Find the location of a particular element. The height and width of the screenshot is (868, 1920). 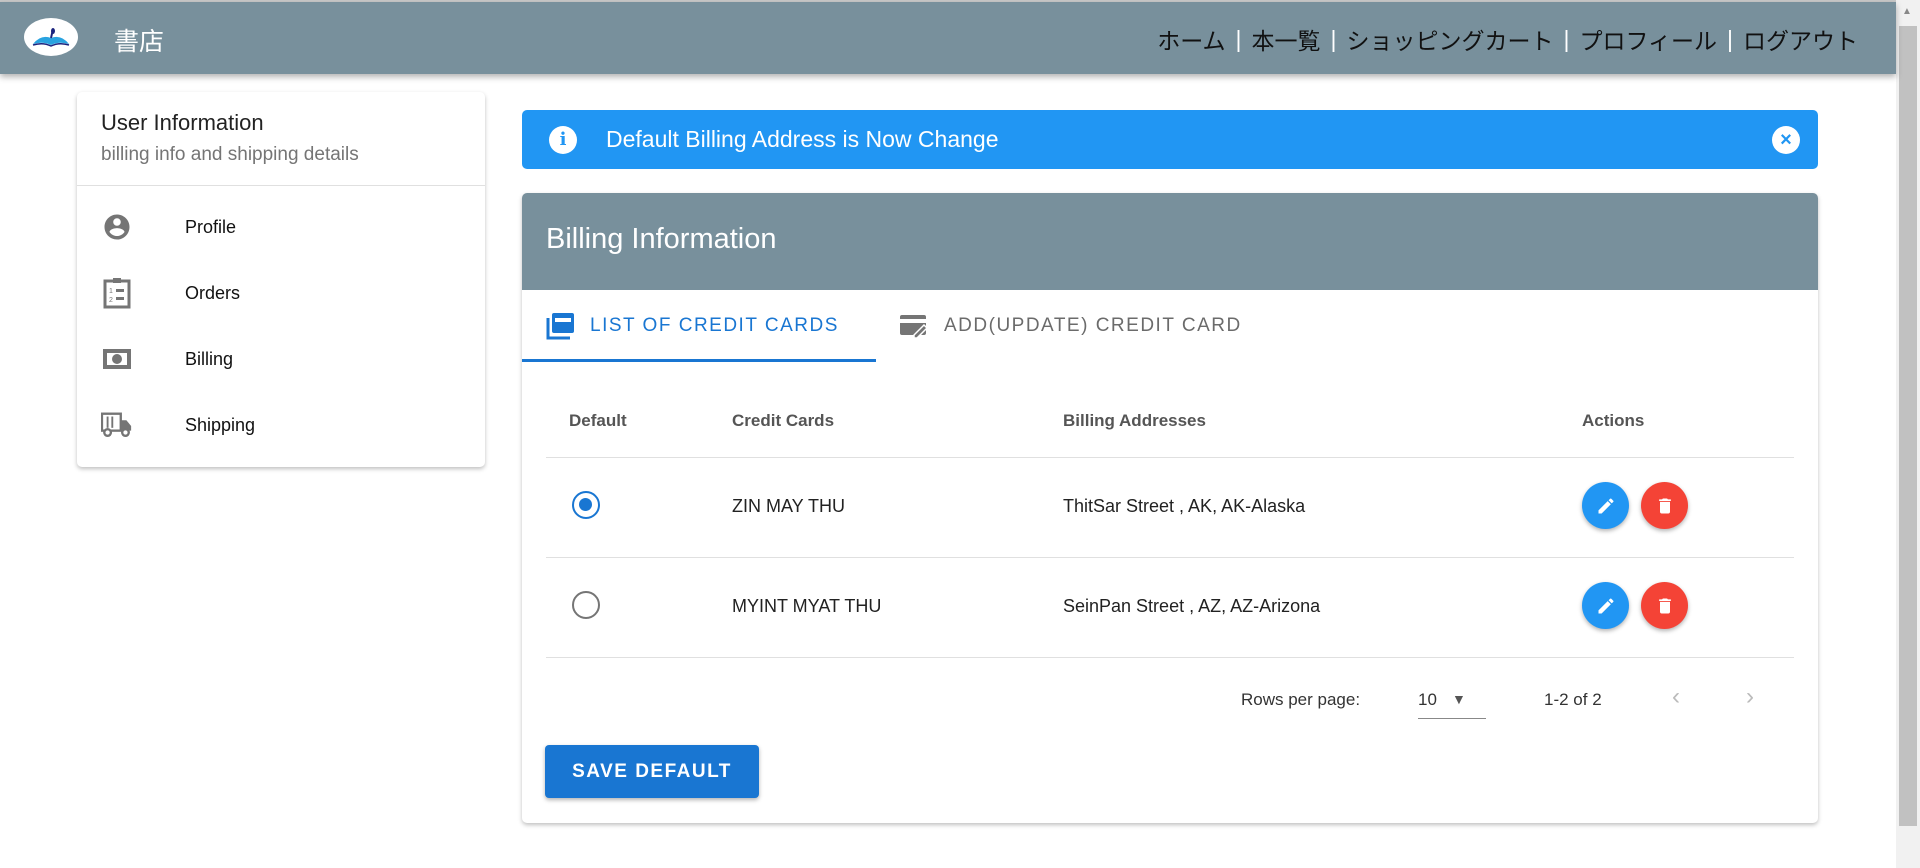

sidebar-subtitle: billing info and shipping details is located at coordinates (230, 154).